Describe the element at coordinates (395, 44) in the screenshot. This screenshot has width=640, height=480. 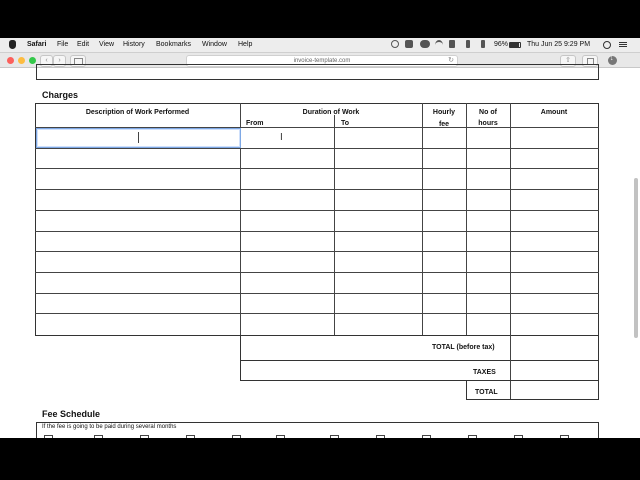
I see `clock-icon` at that location.